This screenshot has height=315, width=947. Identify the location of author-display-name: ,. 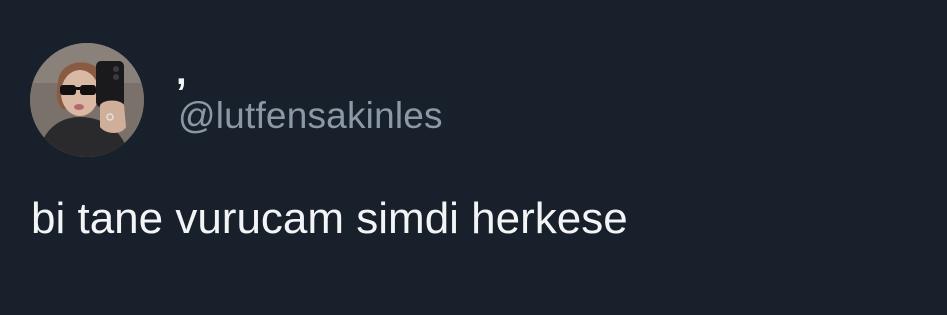
(181, 72).